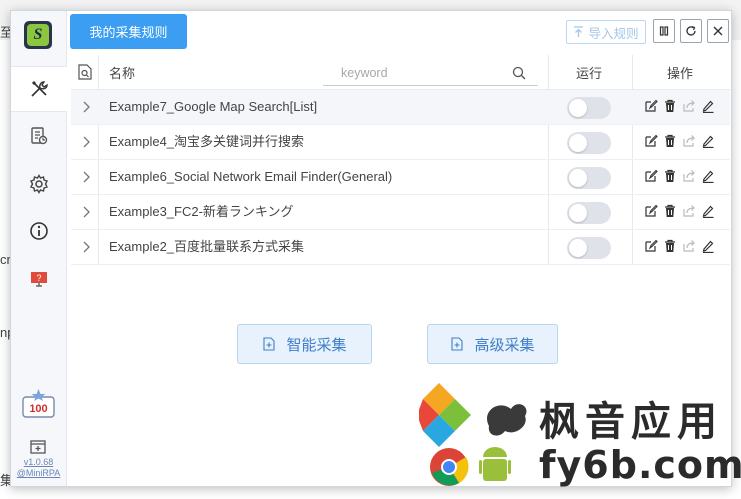 The height and width of the screenshot is (499, 741). I want to click on rule-name: Example2_百度批量联系方式采集, so click(206, 247).